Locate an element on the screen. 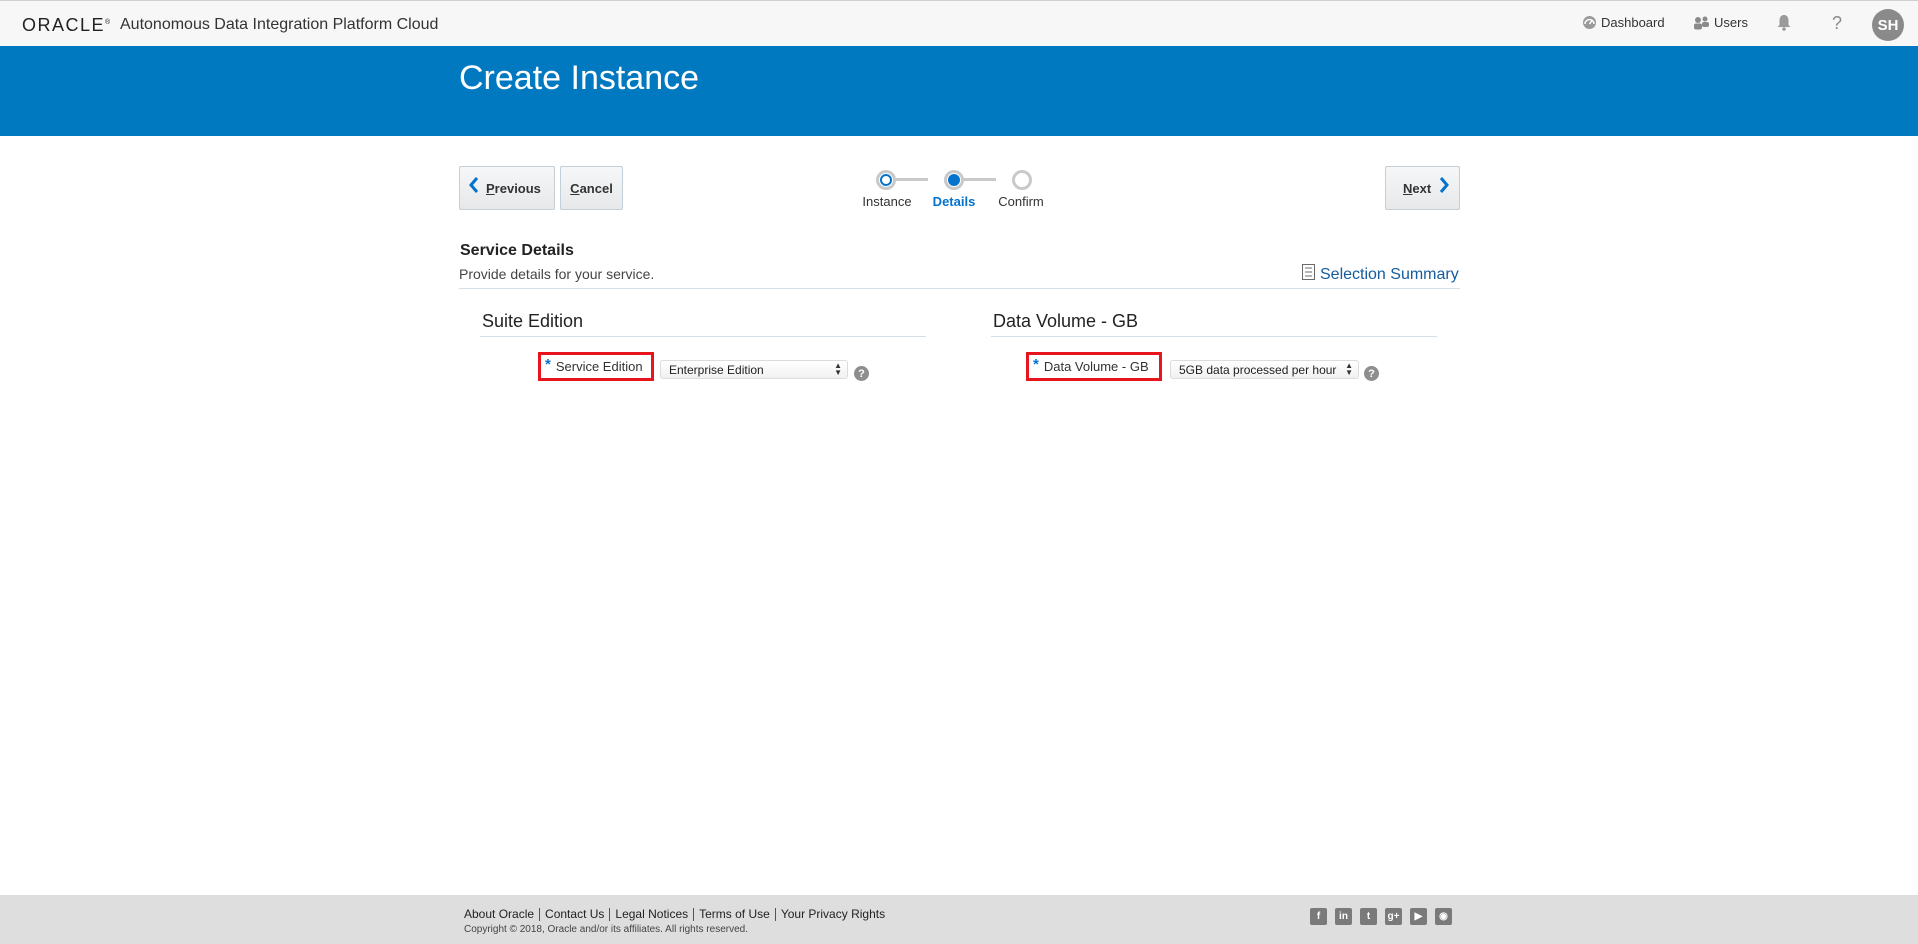 Image resolution: width=1918 pixels, height=944 pixels. chevron-left-icon is located at coordinates (474, 188).